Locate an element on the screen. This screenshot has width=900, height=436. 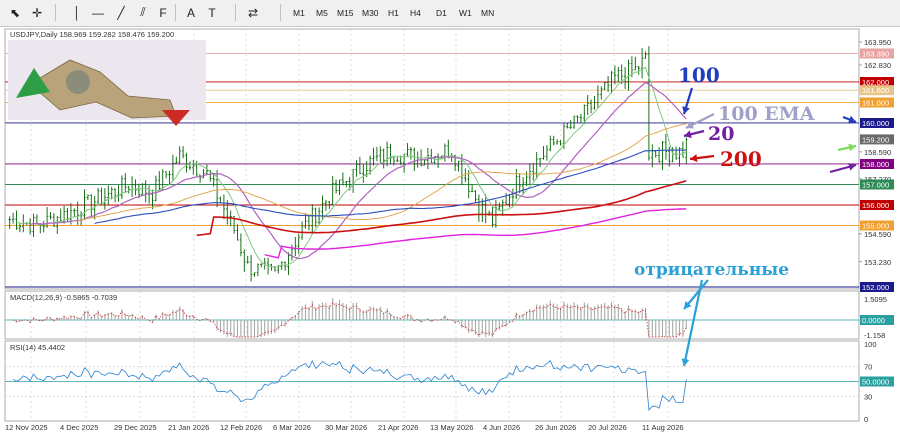
price-axis-label: 163.950 is located at coordinates (877, 42).